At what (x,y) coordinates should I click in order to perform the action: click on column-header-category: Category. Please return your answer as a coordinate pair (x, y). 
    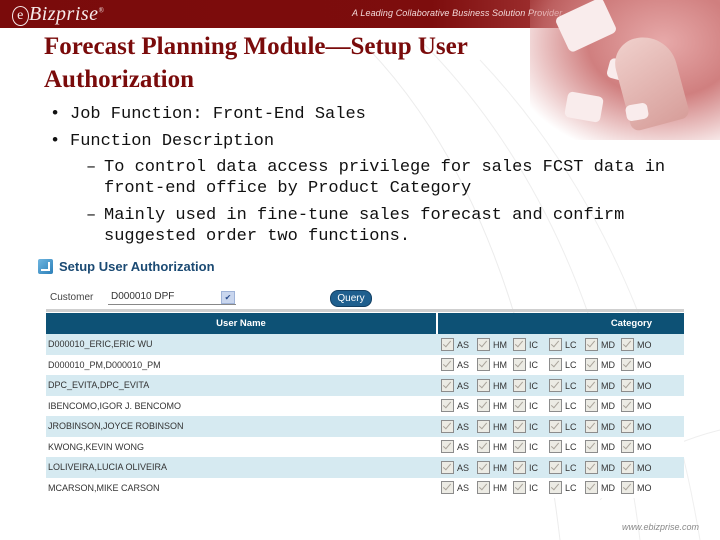
    Looking at the image, I should click on (560, 323).